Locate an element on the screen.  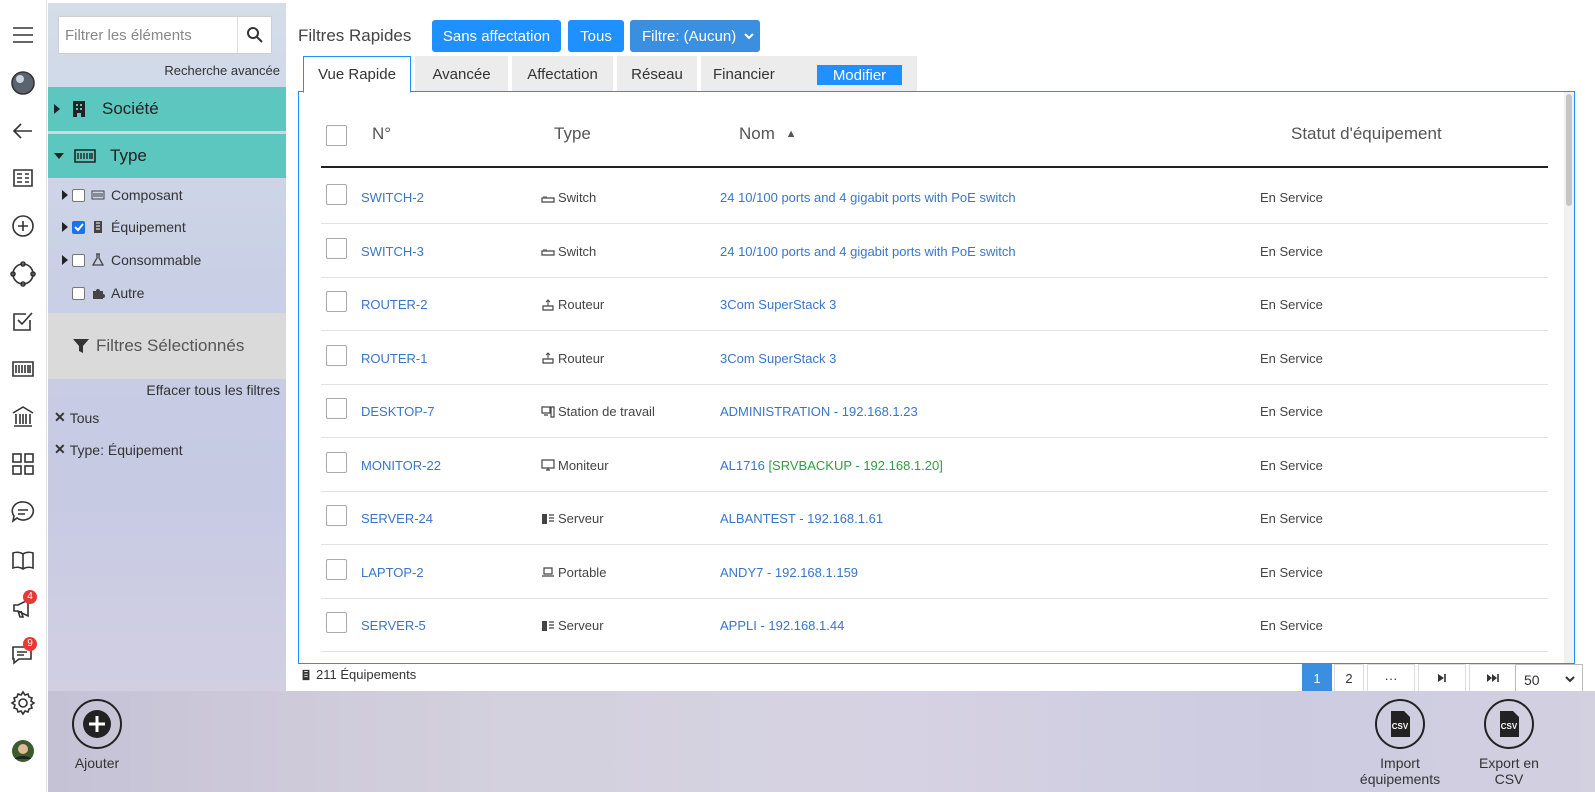
settings-icon is located at coordinates (23, 703).